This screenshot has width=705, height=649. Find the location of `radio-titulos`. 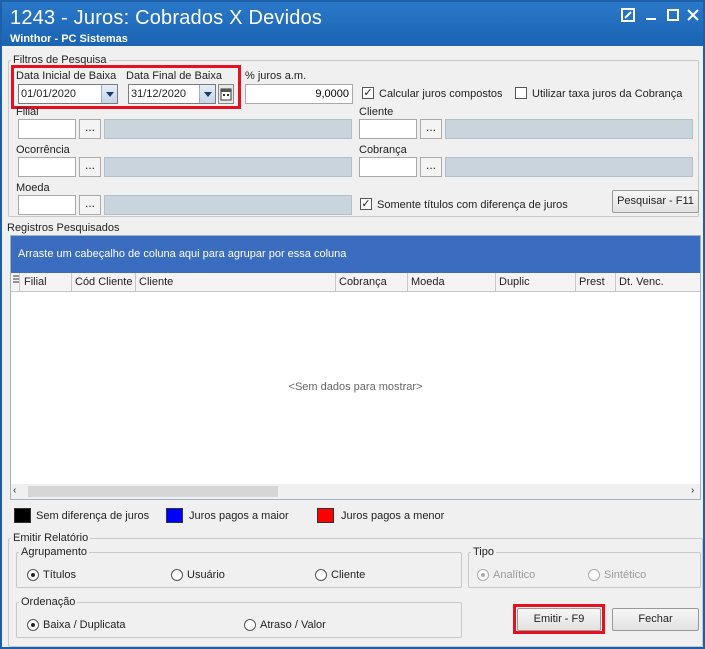

radio-titulos is located at coordinates (33, 575).